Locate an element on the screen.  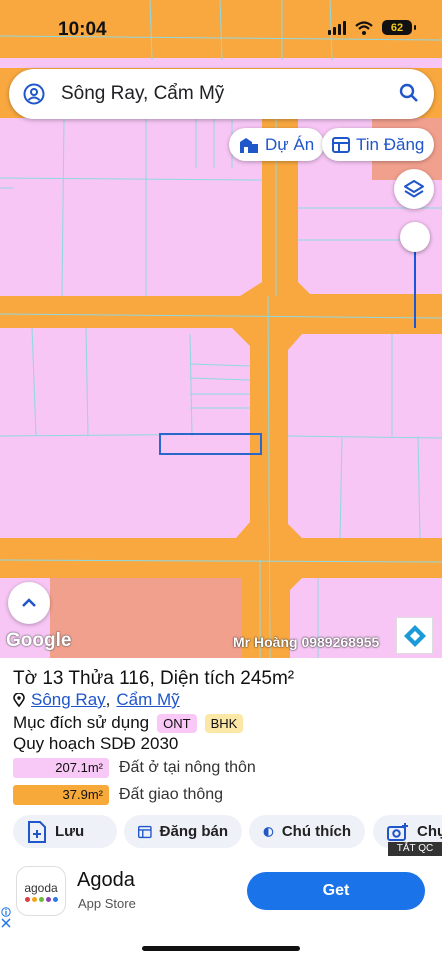
home-indicator is located at coordinates (221, 948).